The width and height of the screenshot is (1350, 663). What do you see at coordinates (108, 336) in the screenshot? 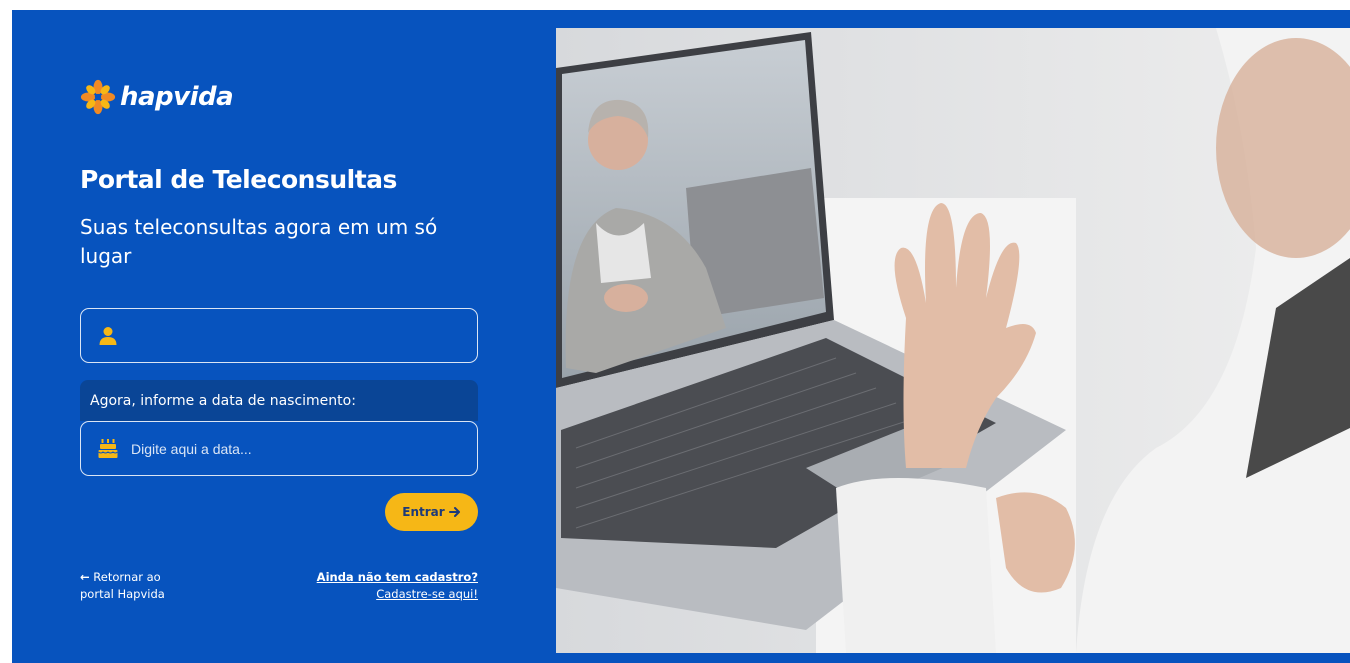
I see `user-icon` at bounding box center [108, 336].